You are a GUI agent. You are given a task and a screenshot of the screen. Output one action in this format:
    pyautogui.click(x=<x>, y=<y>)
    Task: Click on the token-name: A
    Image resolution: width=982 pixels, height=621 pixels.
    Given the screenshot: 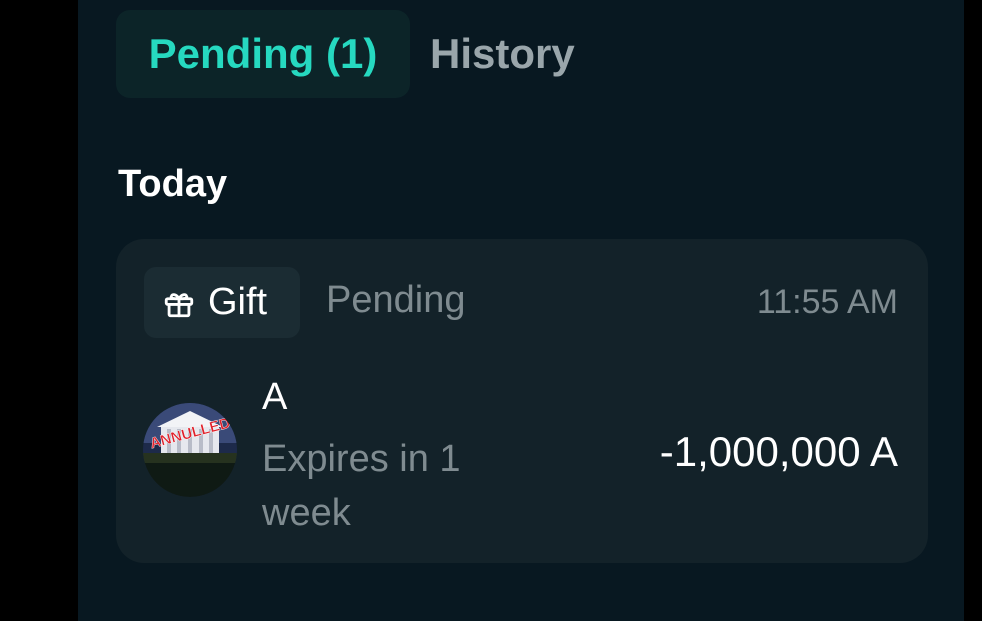 What is the action you would take?
    pyautogui.click(x=275, y=397)
    